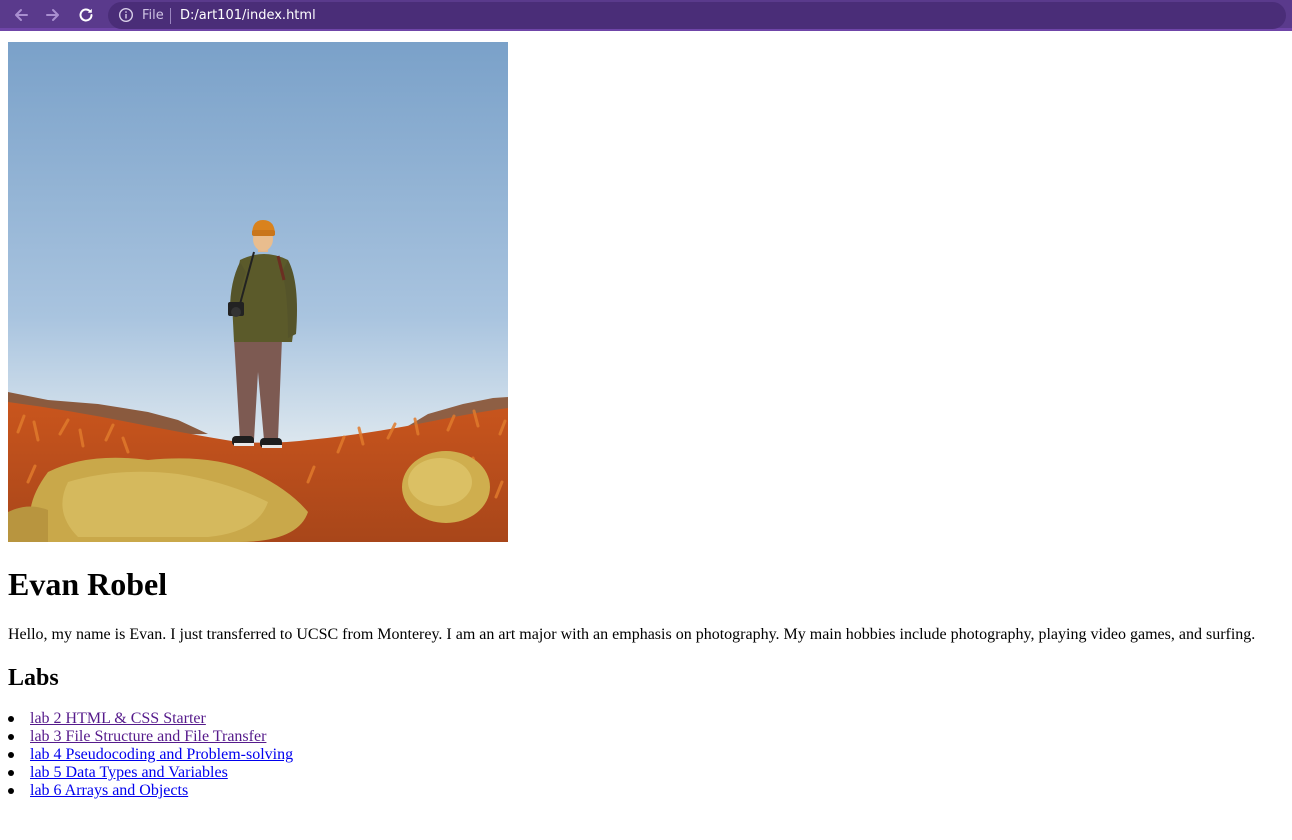 This screenshot has height=840, width=1292. Describe the element at coordinates (129, 772) in the screenshot. I see `lab-5-link: lab 5 Data Types and Variables` at that location.